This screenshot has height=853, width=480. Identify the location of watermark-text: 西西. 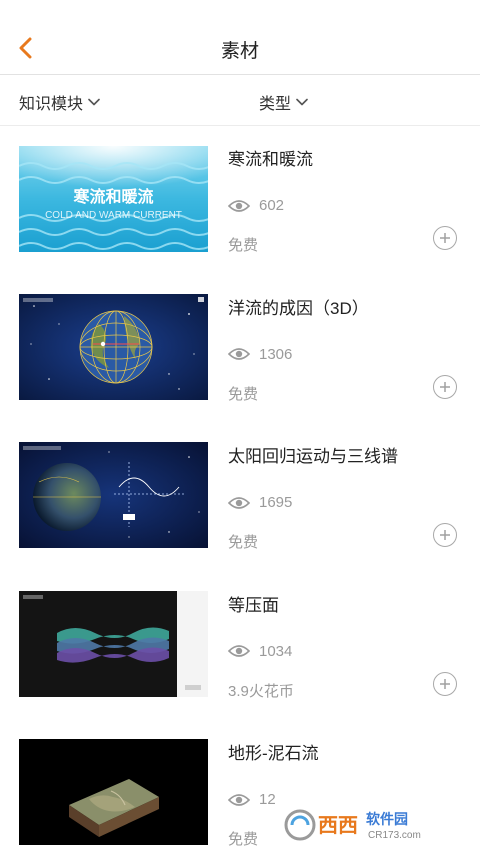
(338, 825).